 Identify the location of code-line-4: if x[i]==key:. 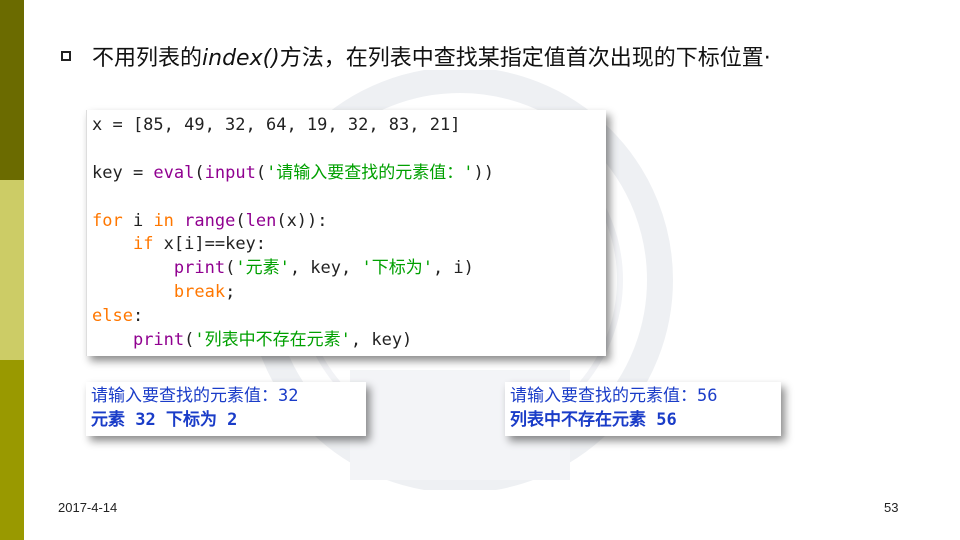
(199, 244).